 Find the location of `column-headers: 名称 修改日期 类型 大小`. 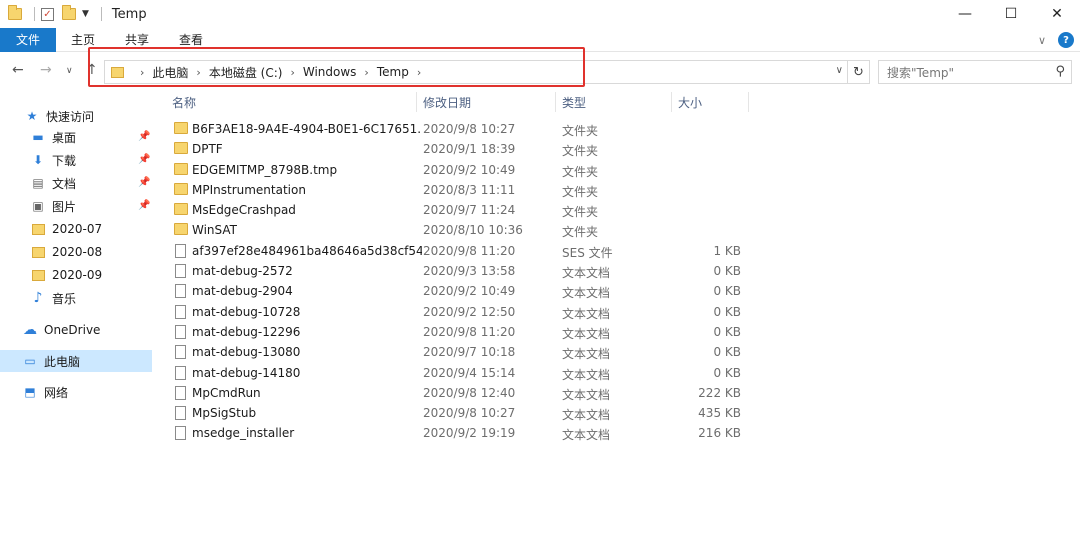

column-headers: 名称 修改日期 类型 大小 is located at coordinates (460, 102).